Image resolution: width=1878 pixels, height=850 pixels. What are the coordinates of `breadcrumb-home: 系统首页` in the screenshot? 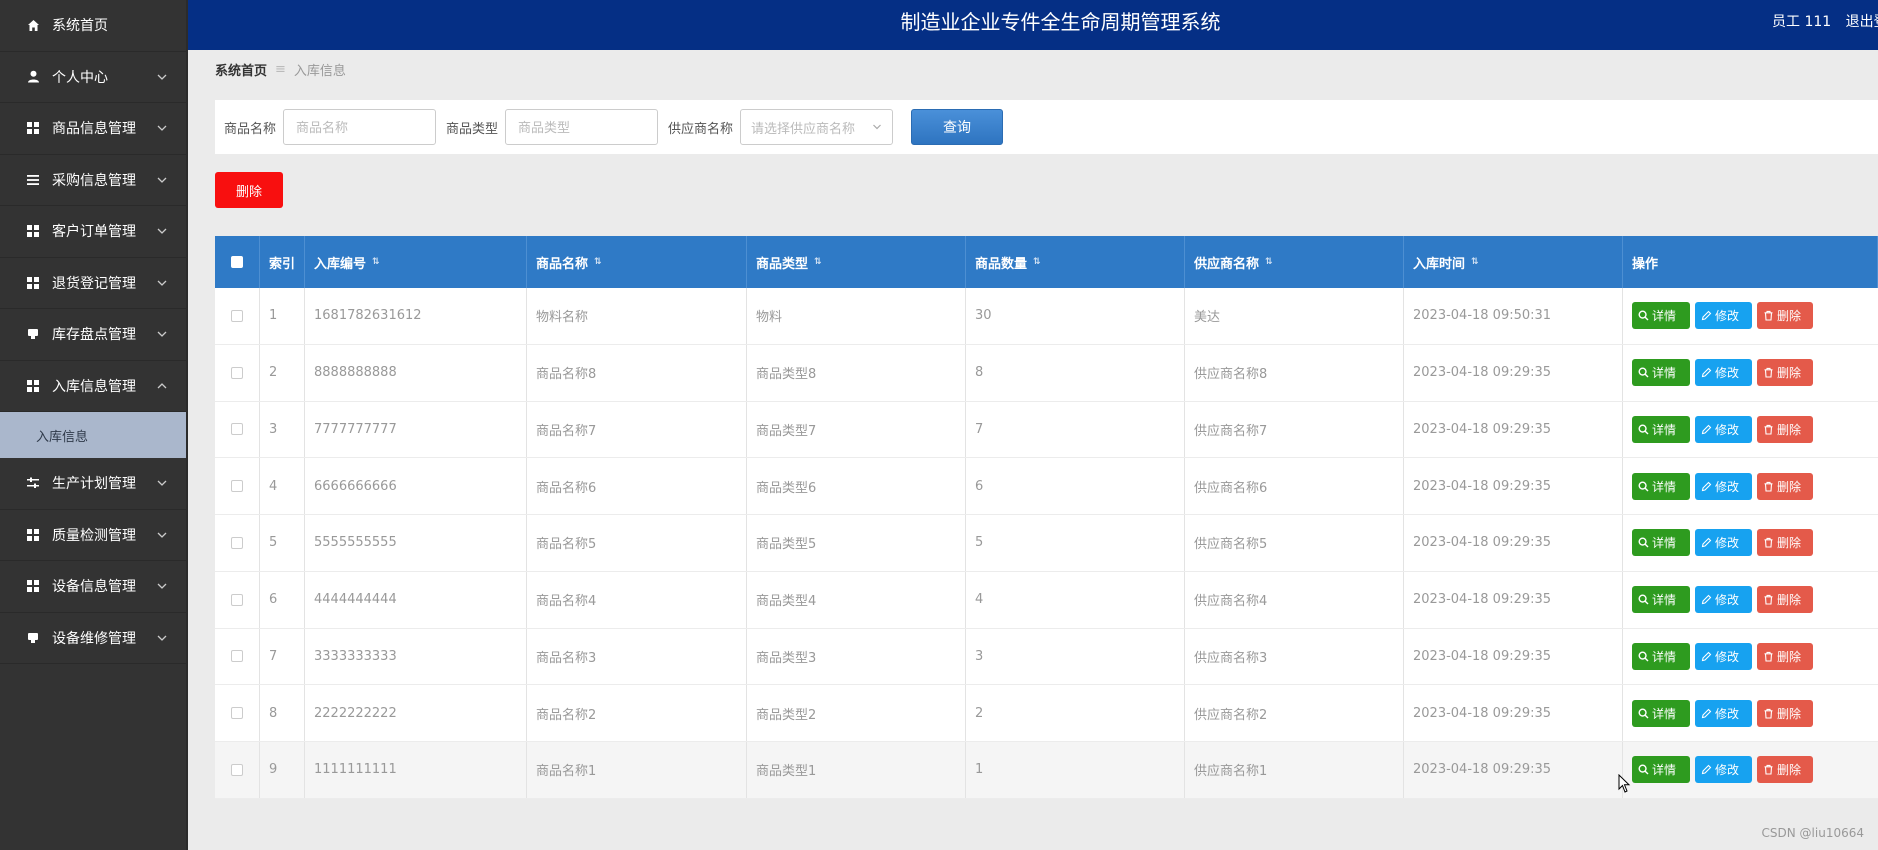 It's located at (241, 69).